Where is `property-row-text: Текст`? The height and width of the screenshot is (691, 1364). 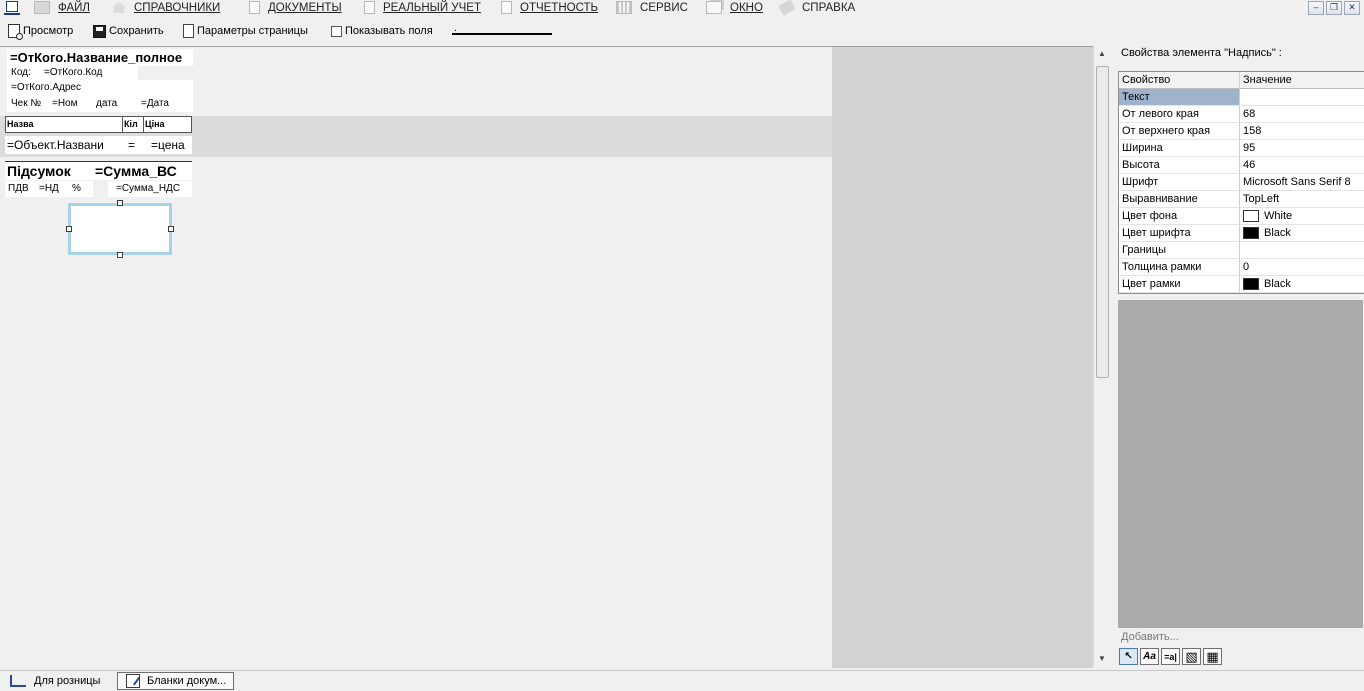 property-row-text: Текст is located at coordinates (1241, 97).